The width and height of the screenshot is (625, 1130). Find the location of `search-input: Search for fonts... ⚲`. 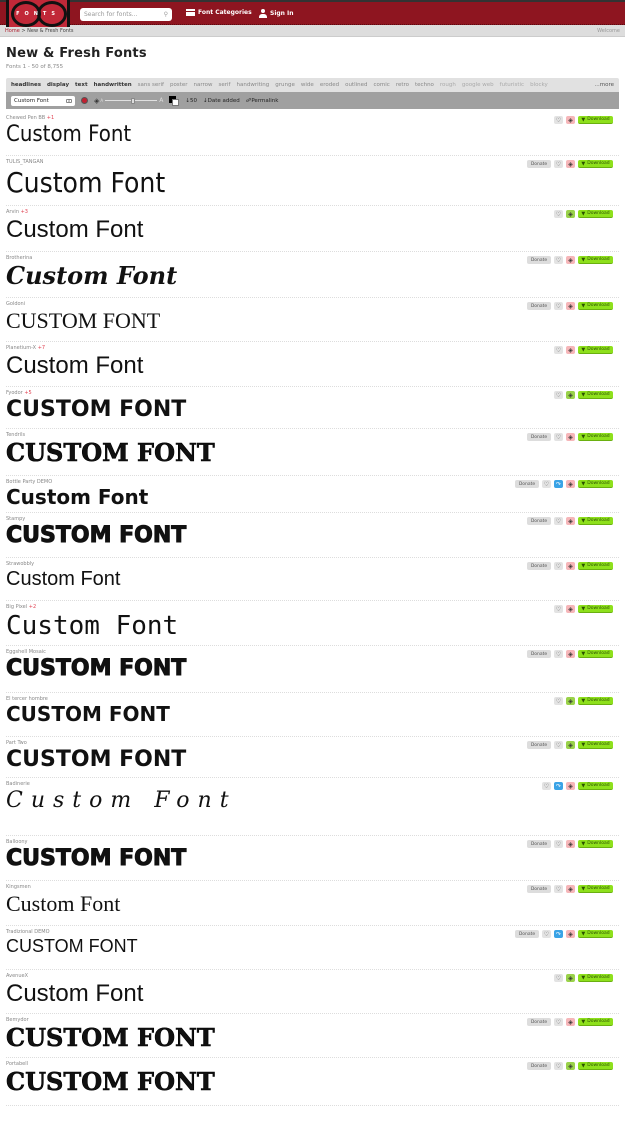

search-input: Search for fonts... ⚲ is located at coordinates (126, 14).